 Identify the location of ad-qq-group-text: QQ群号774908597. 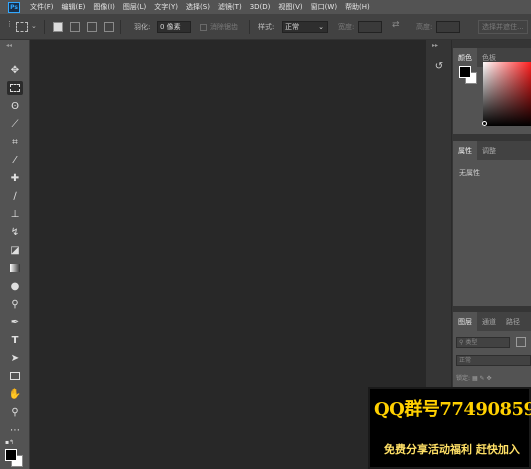
(452, 409).